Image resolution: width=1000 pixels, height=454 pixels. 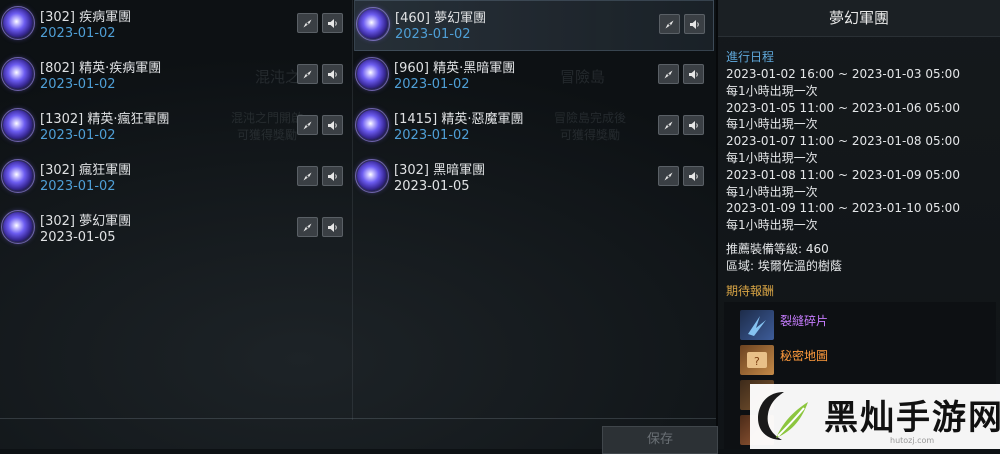 I want to click on reward-label-2: 秘密地圖, so click(x=804, y=356).